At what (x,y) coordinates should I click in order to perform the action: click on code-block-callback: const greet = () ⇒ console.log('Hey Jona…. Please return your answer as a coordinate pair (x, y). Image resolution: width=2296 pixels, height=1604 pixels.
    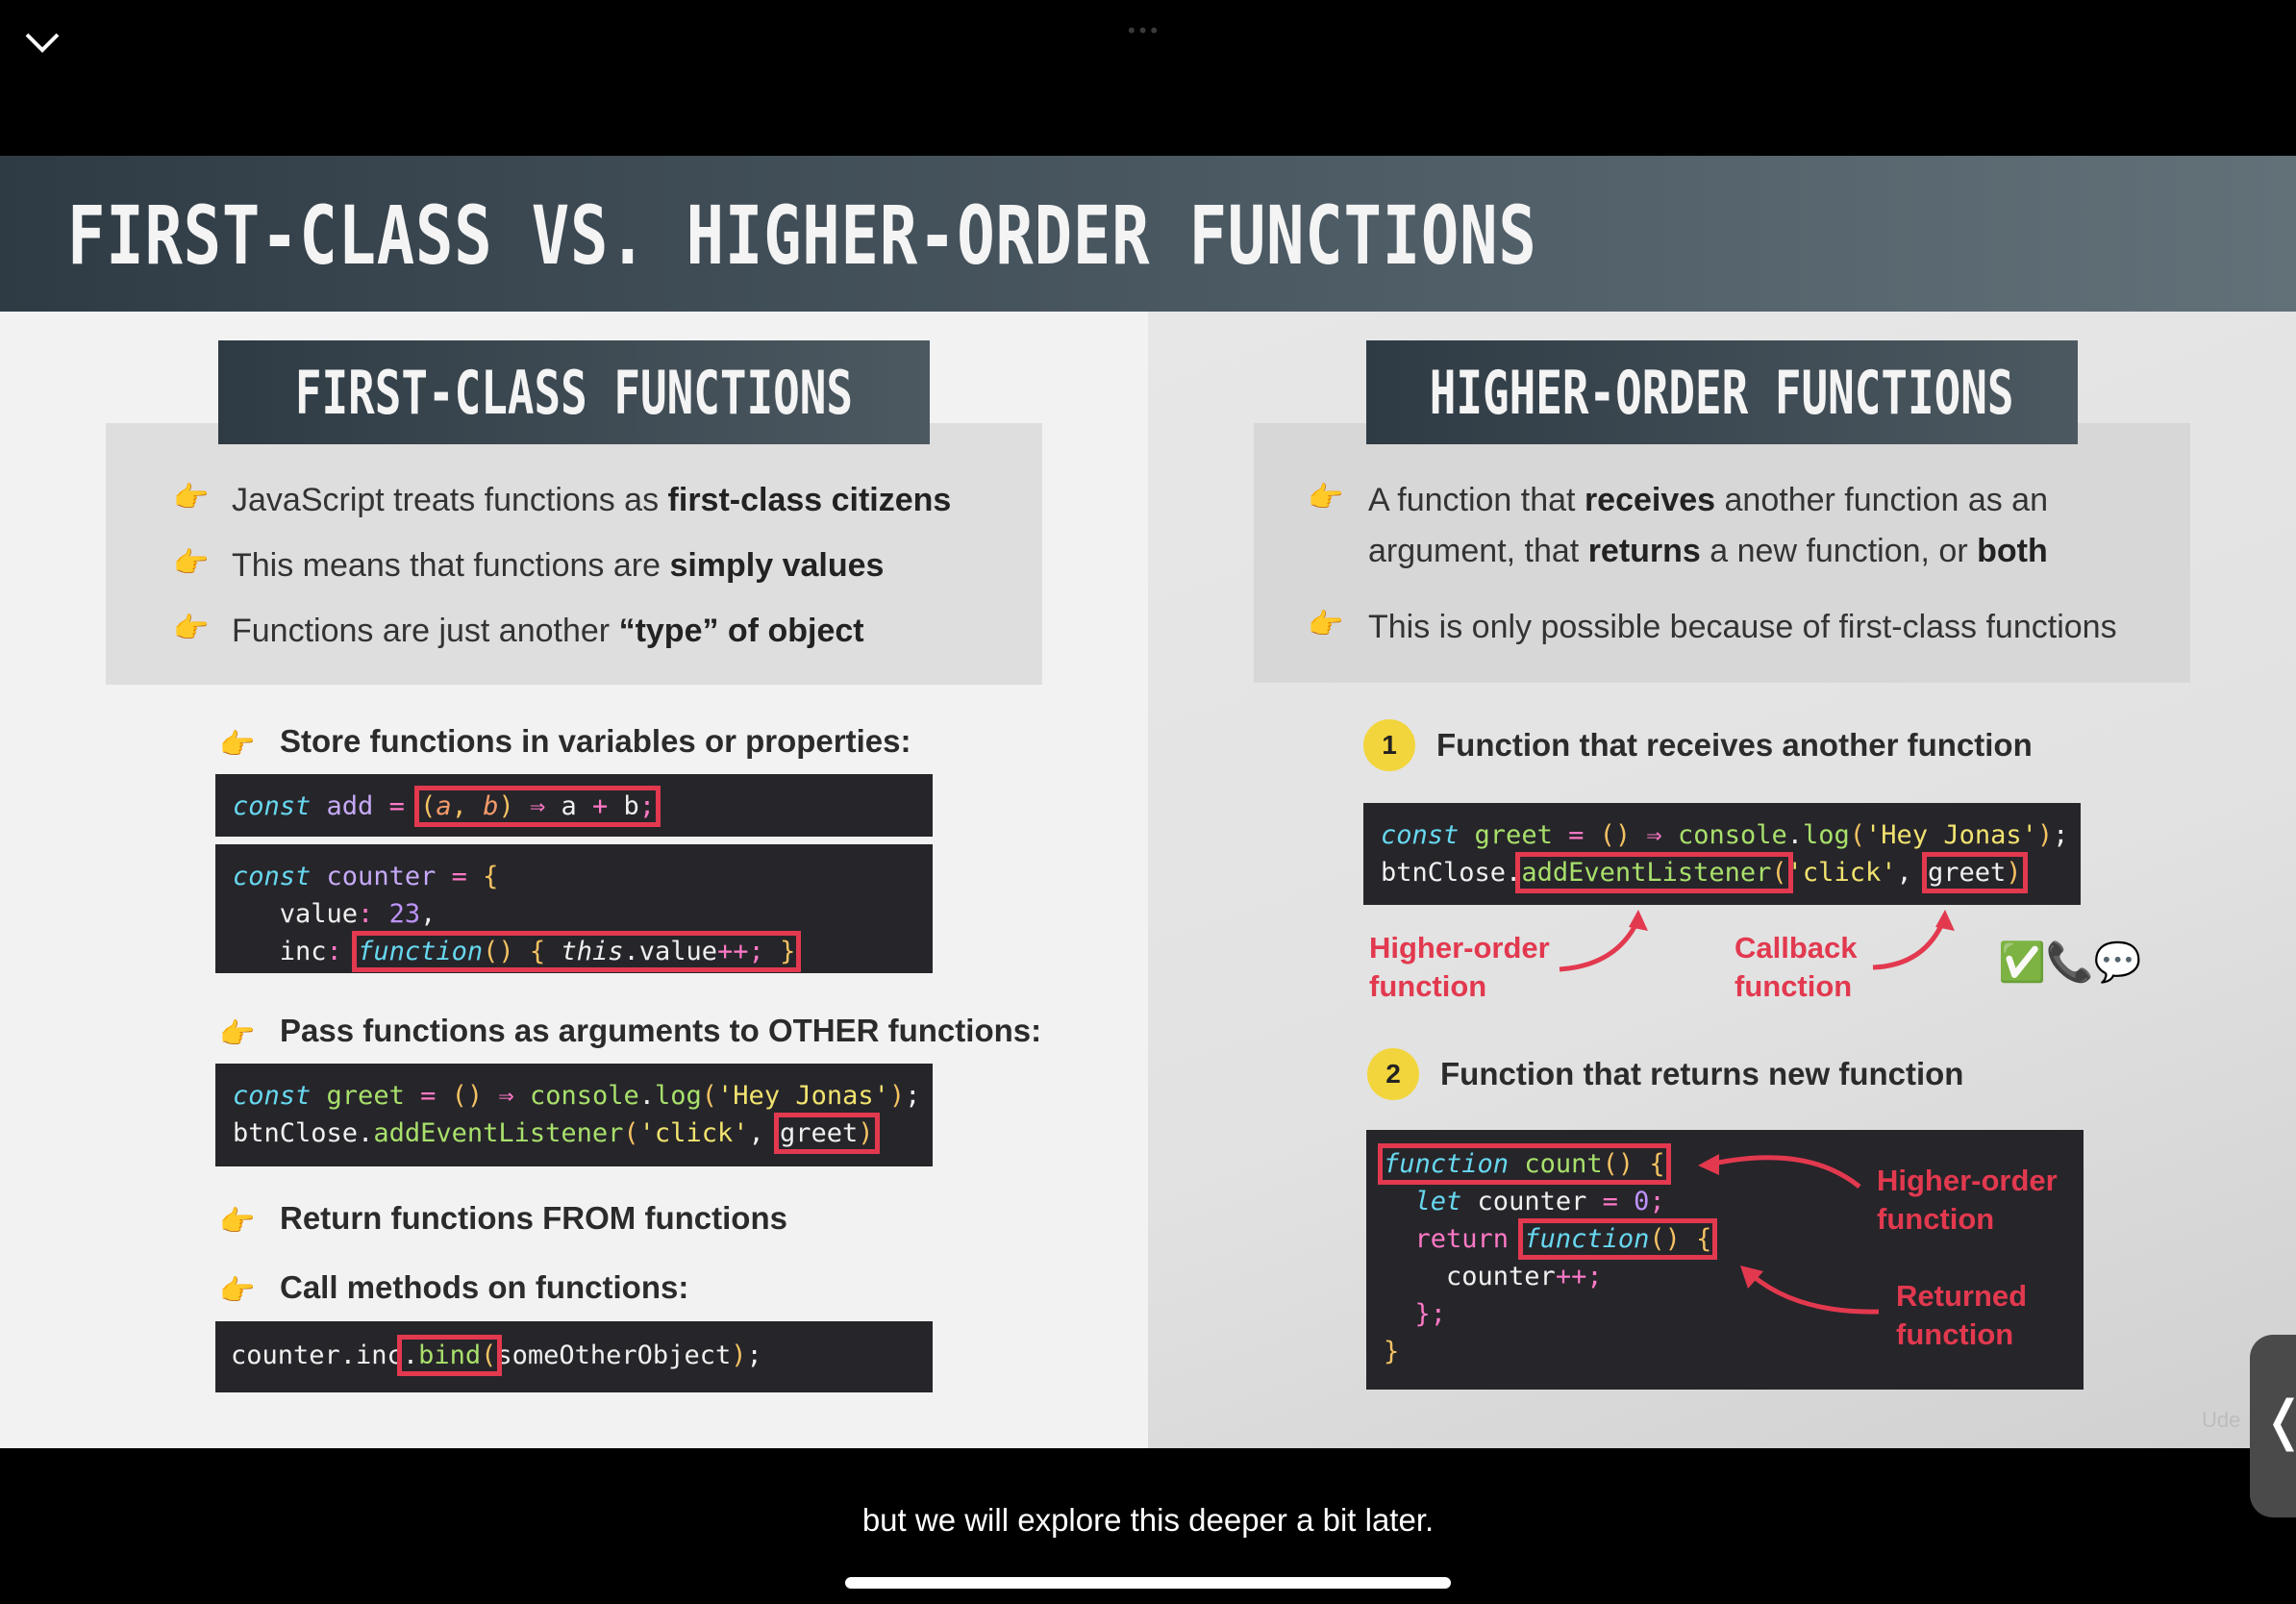
    Looking at the image, I should click on (1722, 854).